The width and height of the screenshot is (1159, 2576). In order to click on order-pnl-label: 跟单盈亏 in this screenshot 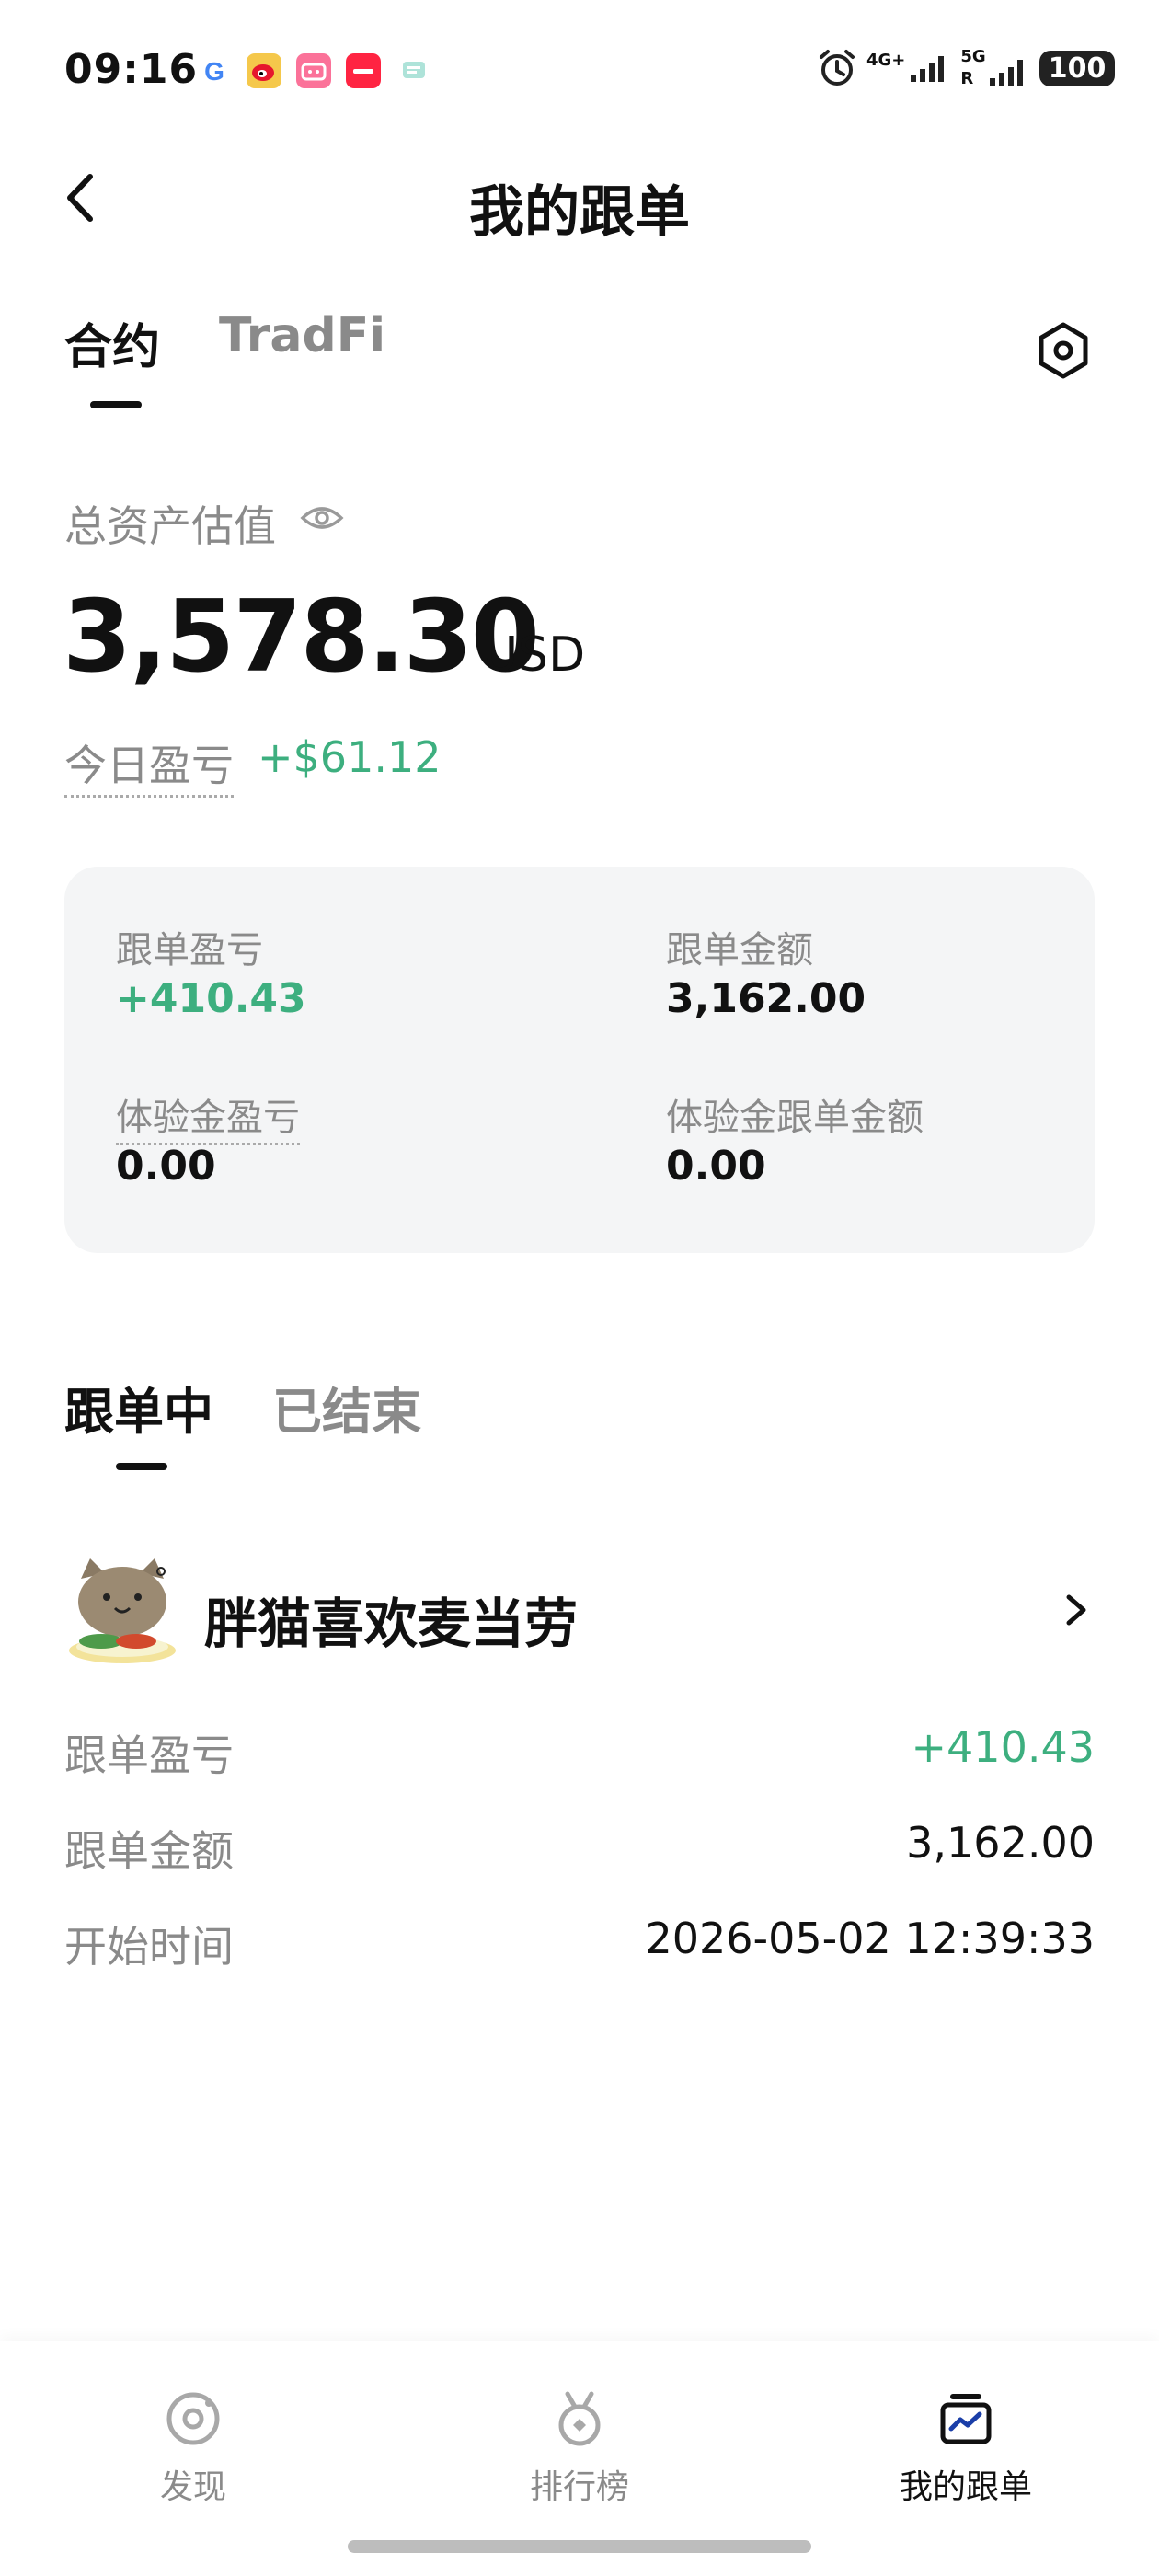, I will do `click(149, 1755)`.